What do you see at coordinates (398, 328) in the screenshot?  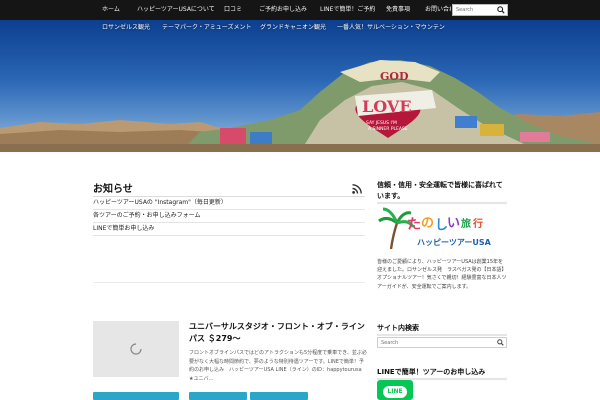 I see `sidebar-search-title: サイト内検索` at bounding box center [398, 328].